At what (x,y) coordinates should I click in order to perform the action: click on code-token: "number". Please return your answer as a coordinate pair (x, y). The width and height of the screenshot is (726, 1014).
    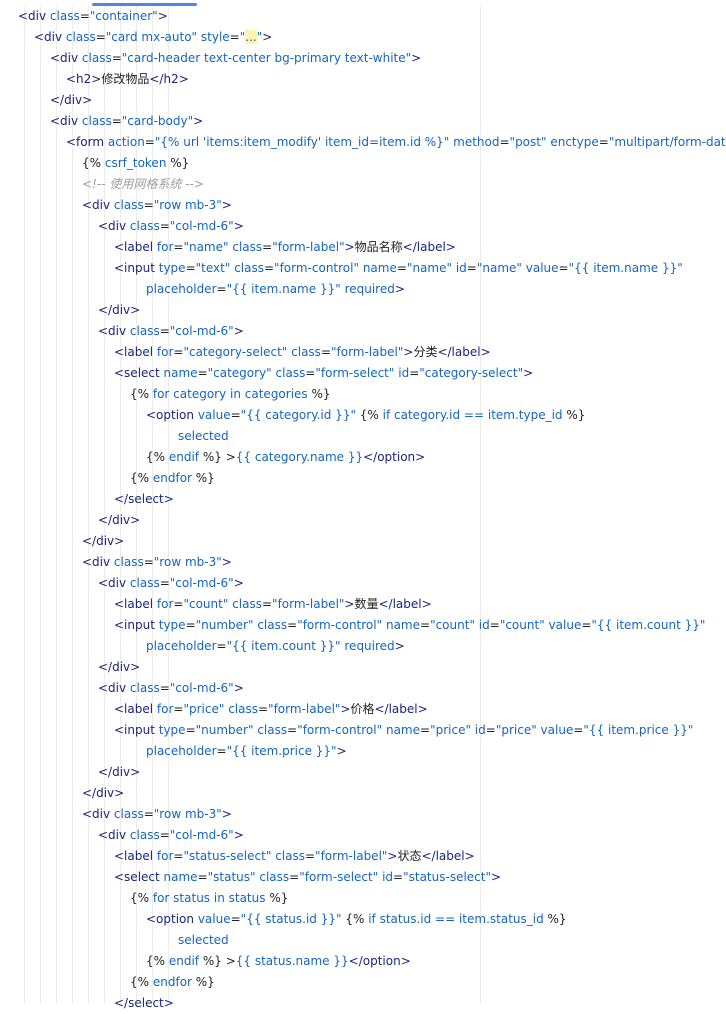
    Looking at the image, I should click on (224, 625).